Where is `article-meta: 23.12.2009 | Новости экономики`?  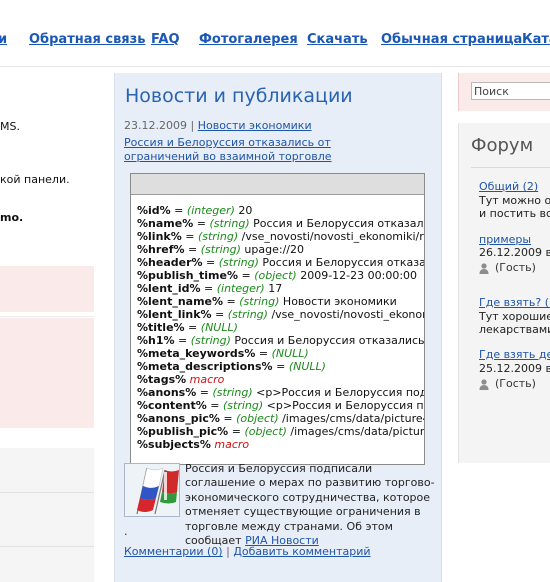
article-meta: 23.12.2009 | Новости экономики is located at coordinates (218, 125).